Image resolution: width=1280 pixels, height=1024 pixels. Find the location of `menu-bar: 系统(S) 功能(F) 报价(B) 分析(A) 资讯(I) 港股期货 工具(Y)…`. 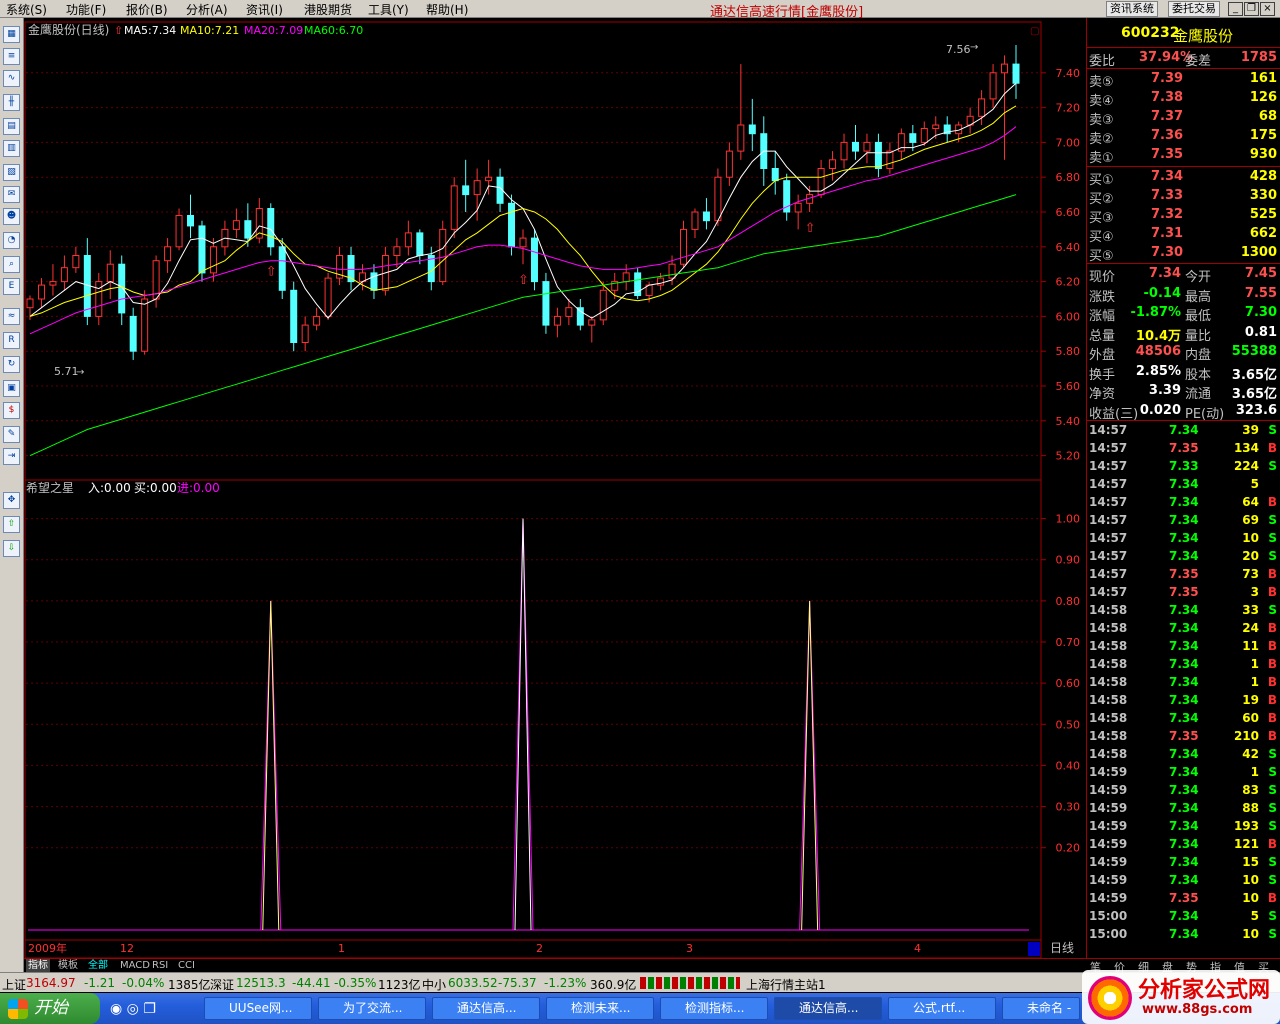

menu-bar: 系统(S) 功能(F) 报价(B) 分析(A) 资讯(I) 港股期货 工具(Y)… is located at coordinates (640, 10).